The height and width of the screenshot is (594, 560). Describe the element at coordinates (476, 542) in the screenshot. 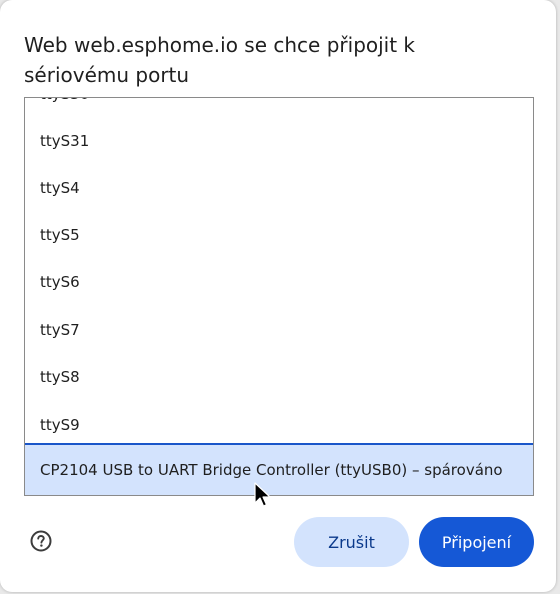

I see `connect-button: Připojení` at that location.